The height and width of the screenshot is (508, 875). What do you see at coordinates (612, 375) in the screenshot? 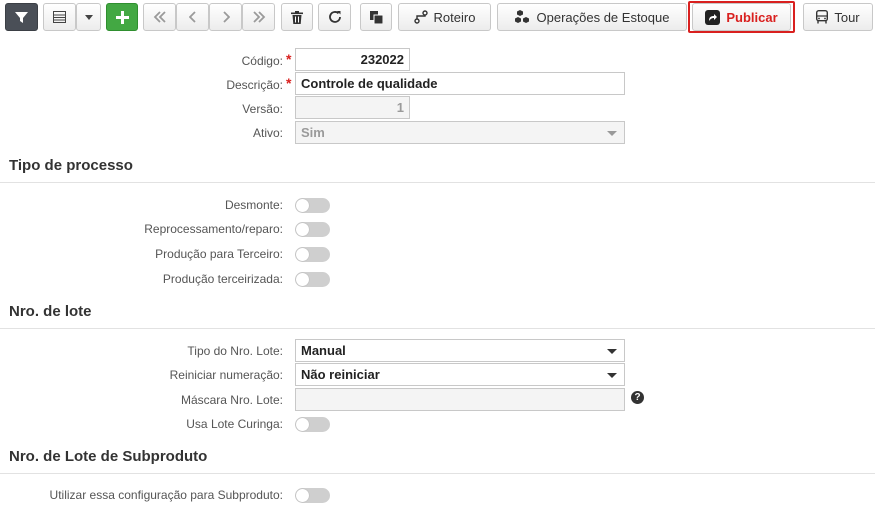
I see `reiniciar-caret-icon` at bounding box center [612, 375].